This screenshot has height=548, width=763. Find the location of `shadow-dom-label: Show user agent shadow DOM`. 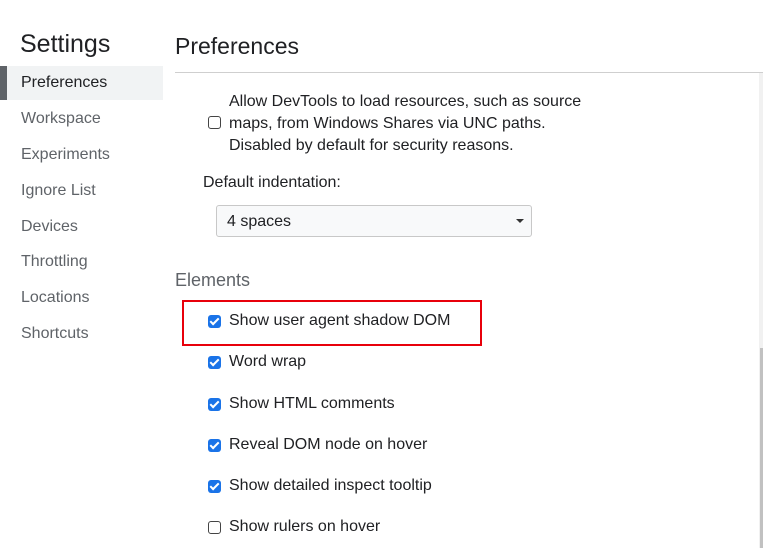

shadow-dom-label: Show user agent shadow DOM is located at coordinates (340, 320).